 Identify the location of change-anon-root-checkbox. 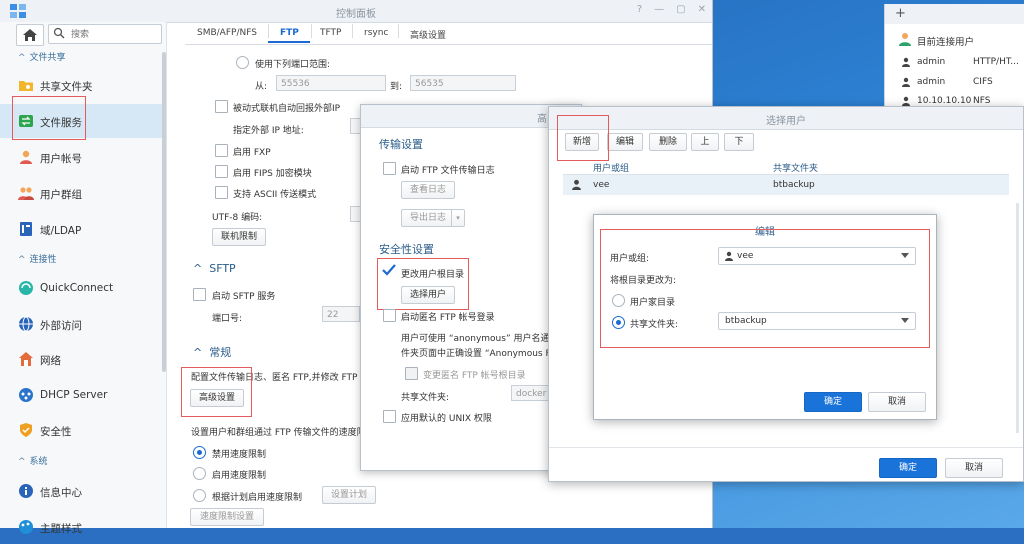
(411, 373).